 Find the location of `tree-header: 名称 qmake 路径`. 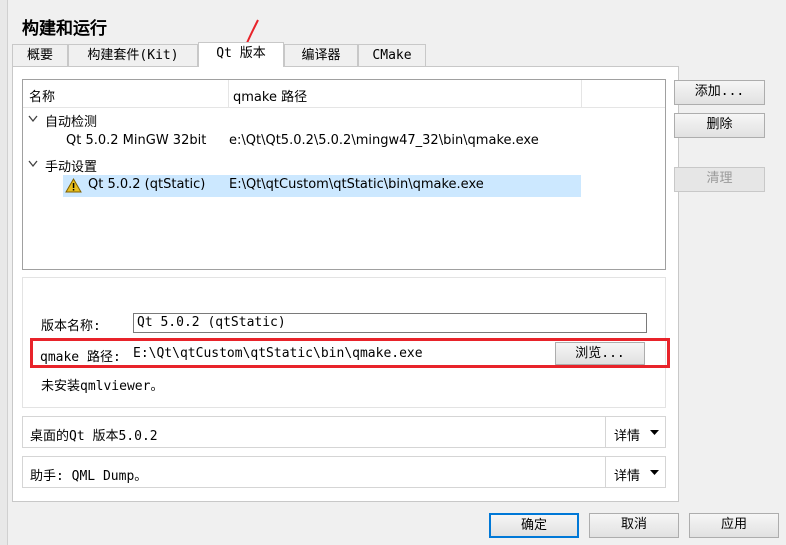

tree-header: 名称 qmake 路径 is located at coordinates (344, 94).